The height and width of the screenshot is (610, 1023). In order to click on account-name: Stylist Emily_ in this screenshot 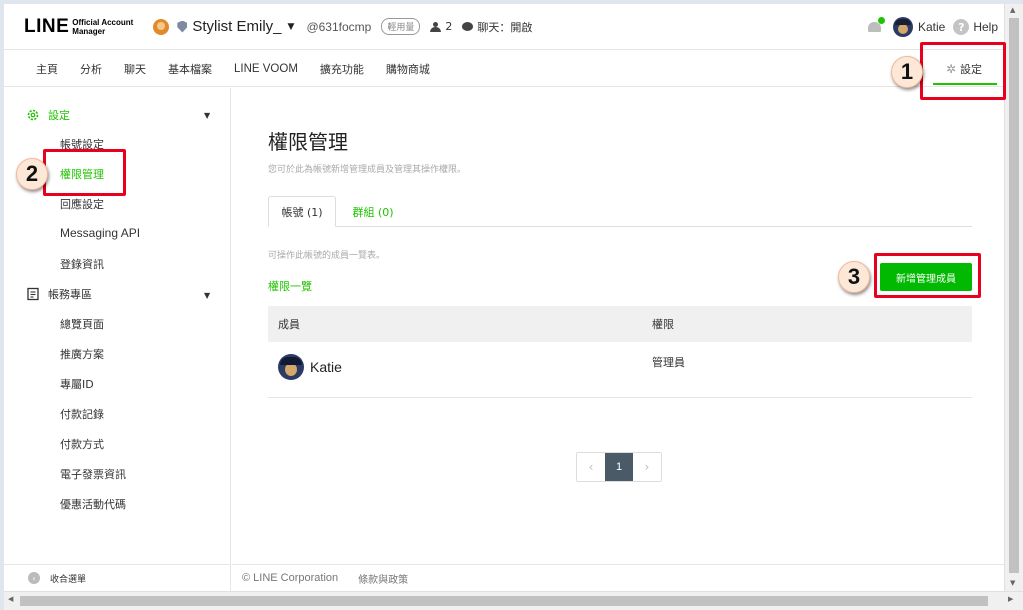, I will do `click(236, 26)`.